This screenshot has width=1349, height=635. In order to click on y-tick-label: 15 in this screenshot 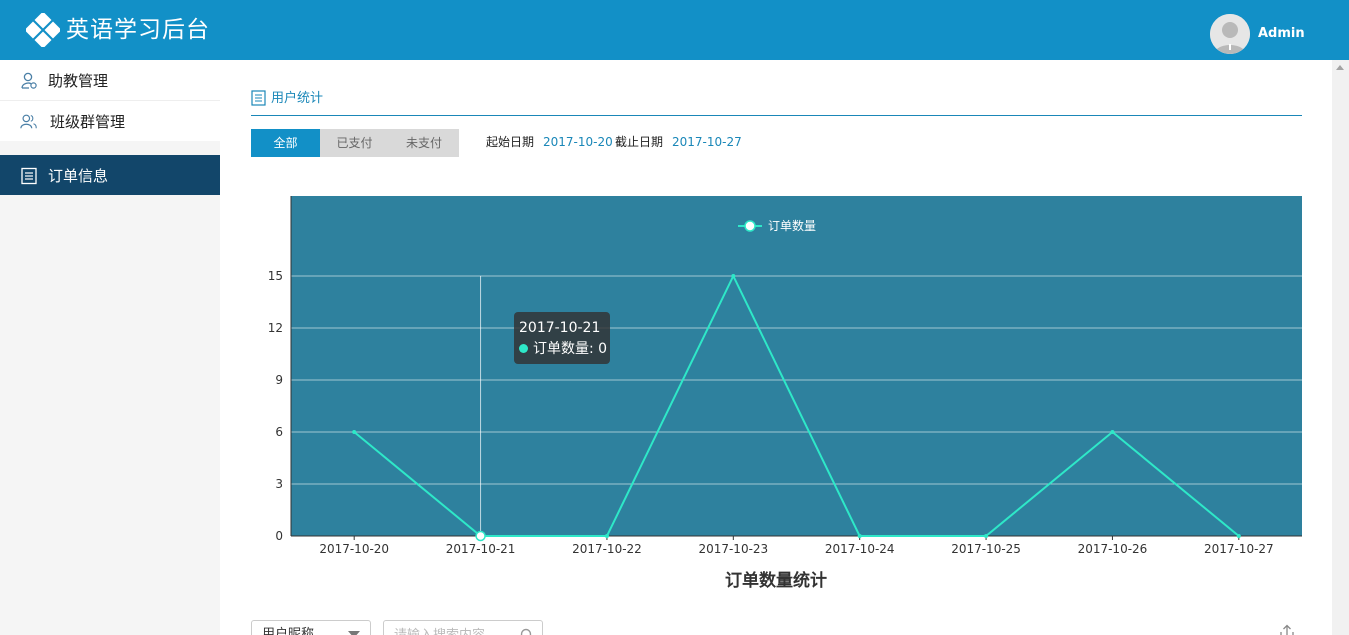, I will do `click(275, 276)`.